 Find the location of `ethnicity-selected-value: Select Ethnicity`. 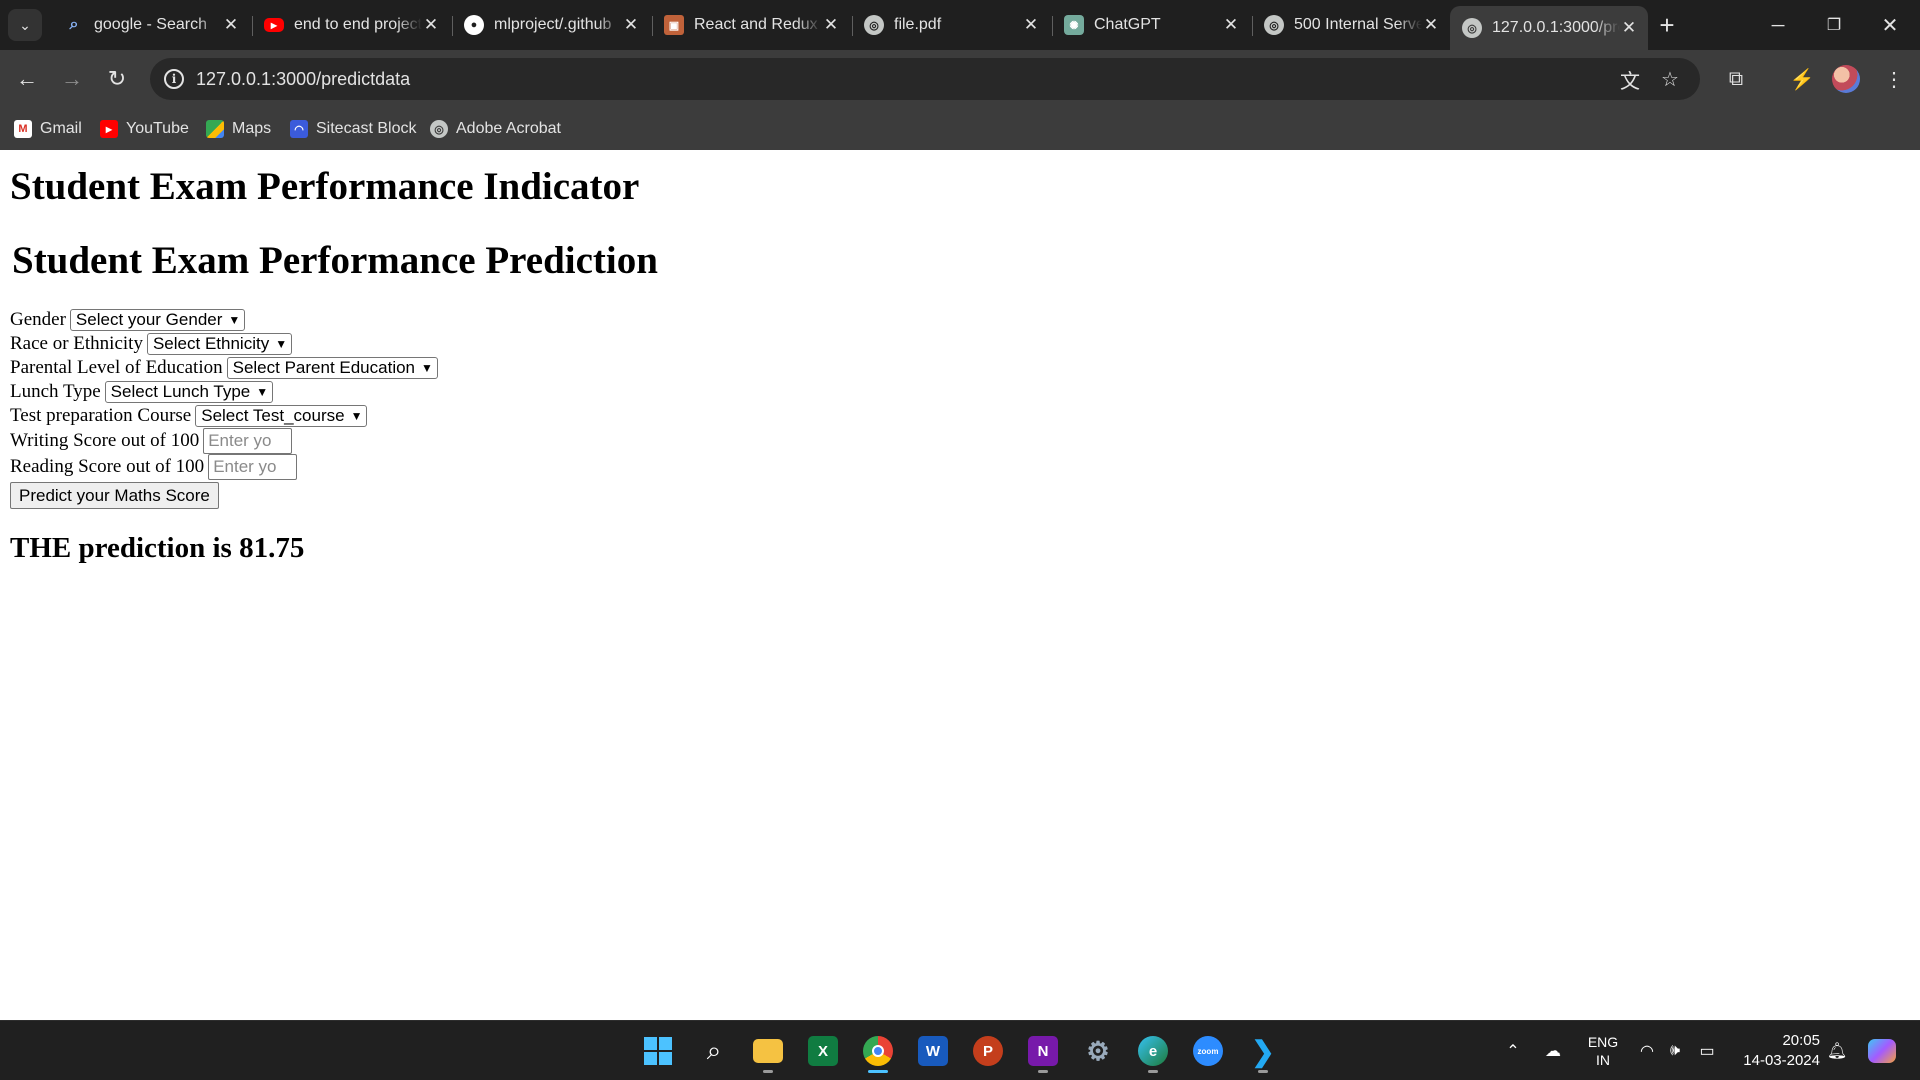

ethnicity-selected-value: Select Ethnicity is located at coordinates (211, 343).